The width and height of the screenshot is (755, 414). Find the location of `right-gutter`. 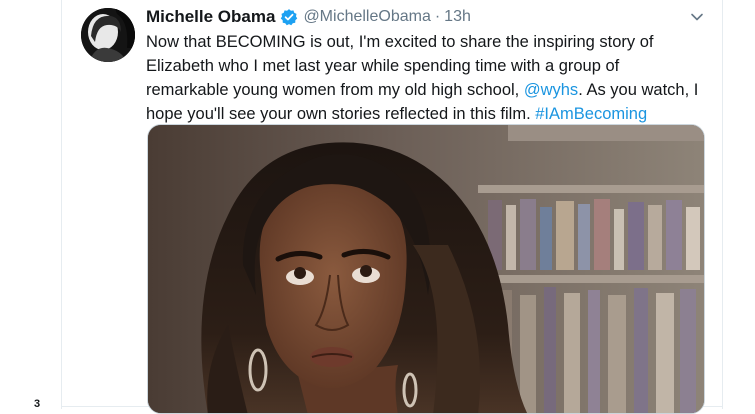

right-gutter is located at coordinates (738, 204).